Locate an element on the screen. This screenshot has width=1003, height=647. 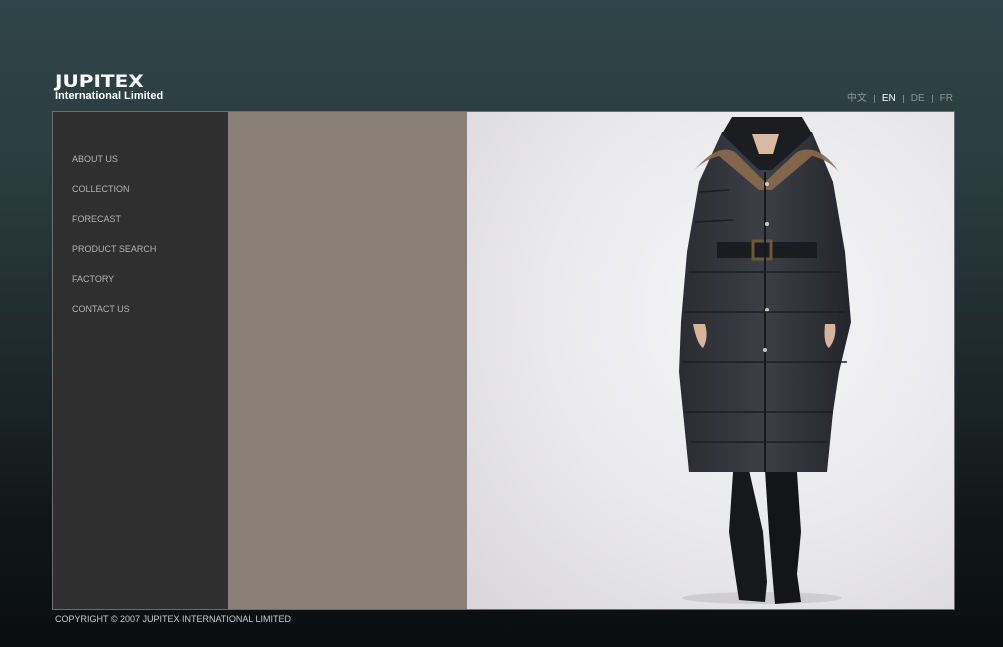
brand-subtitle: International Limited is located at coordinates (109, 96).